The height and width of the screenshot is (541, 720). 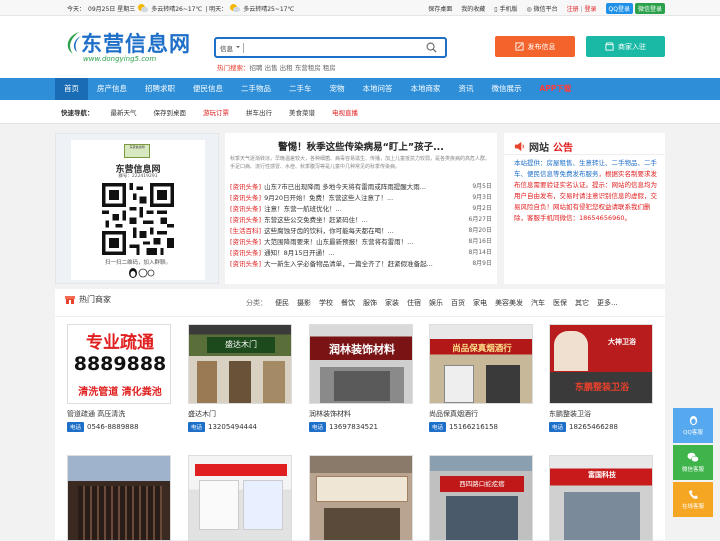 What do you see at coordinates (545, 9) in the screenshot?
I see `wechat-link-label: 微信平台` at bounding box center [545, 9].